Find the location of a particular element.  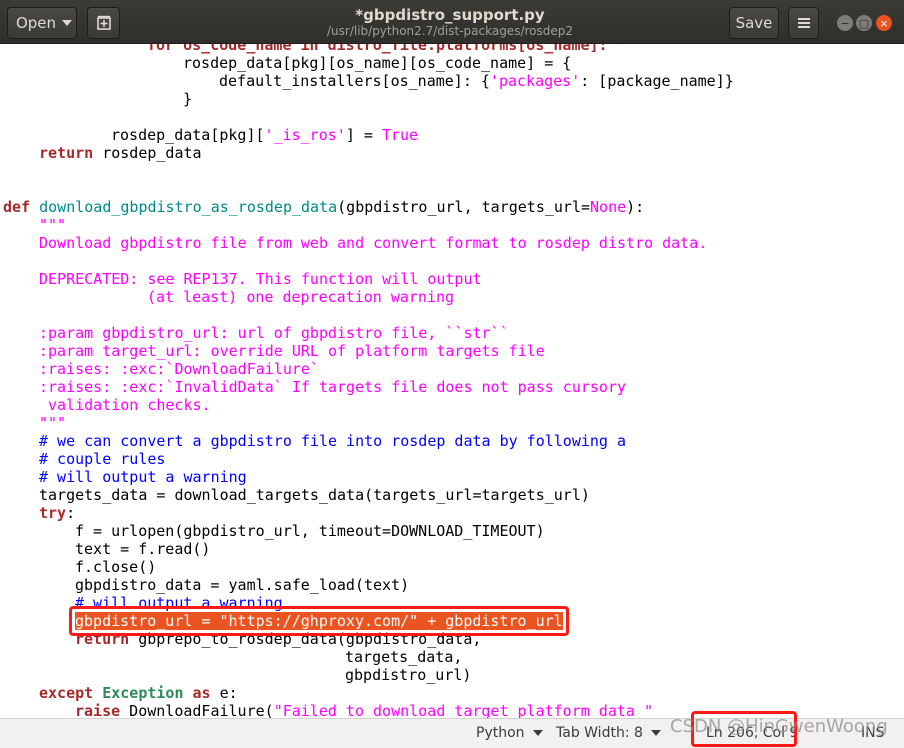

code-line: gbpdistro_data = yaml.safe_load(text) is located at coordinates (242, 585).